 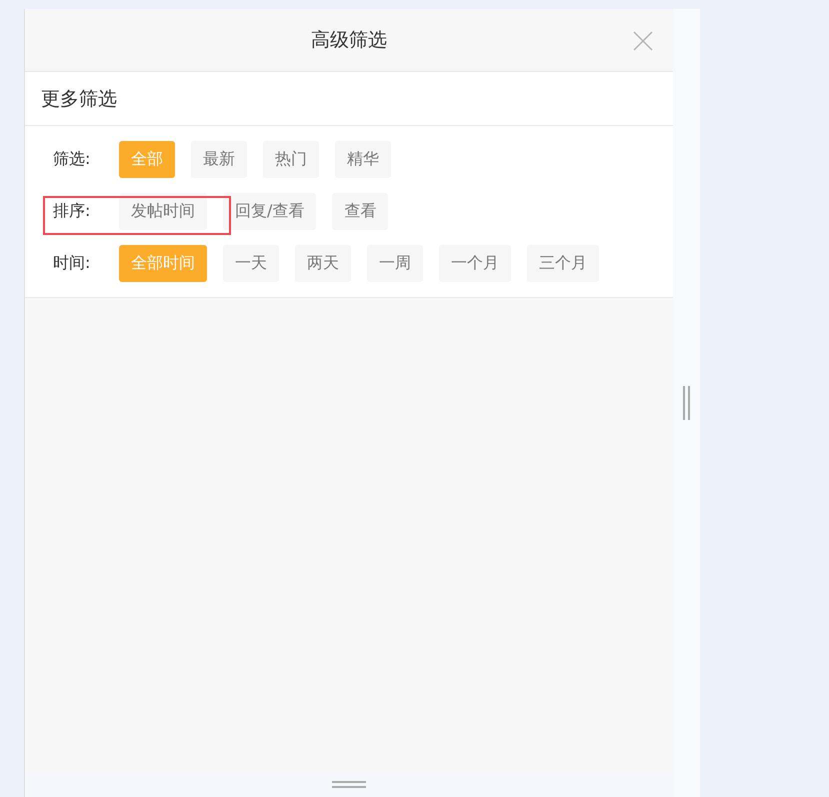 What do you see at coordinates (349, 784) in the screenshot?
I see `drag-handle-icon` at bounding box center [349, 784].